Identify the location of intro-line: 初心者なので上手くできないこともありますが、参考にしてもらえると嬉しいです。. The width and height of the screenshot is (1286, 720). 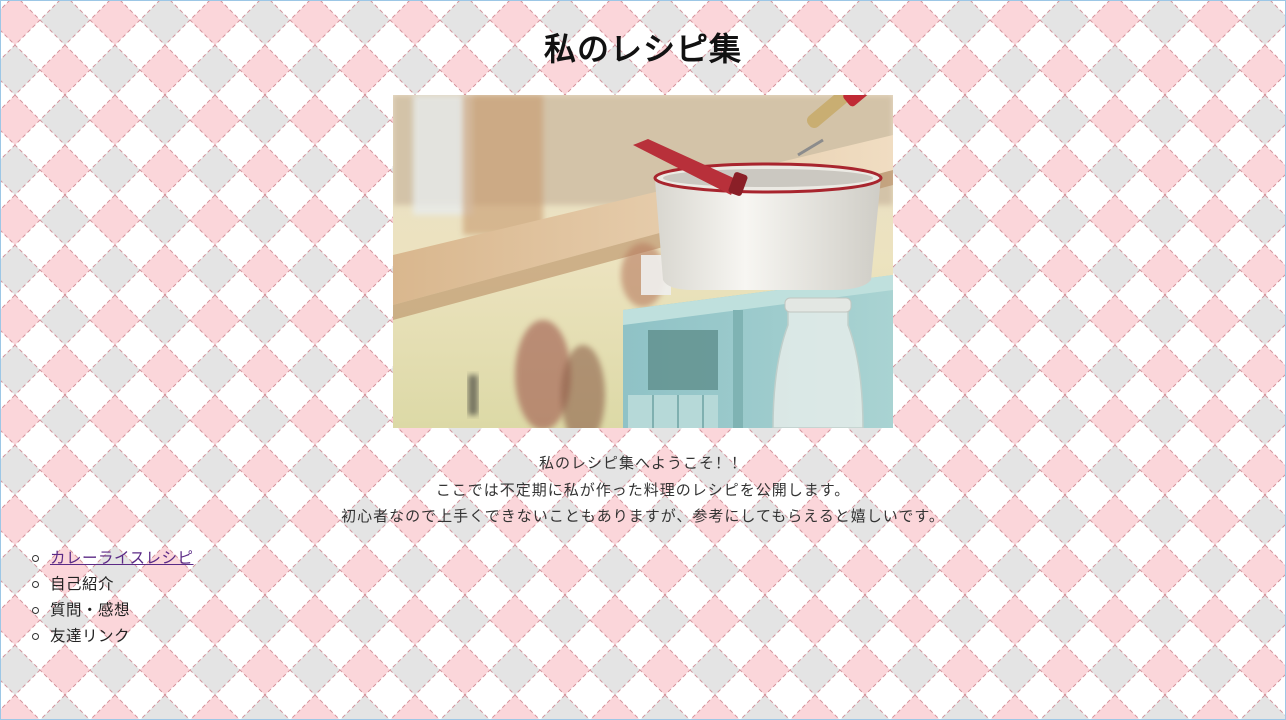
(643, 516).